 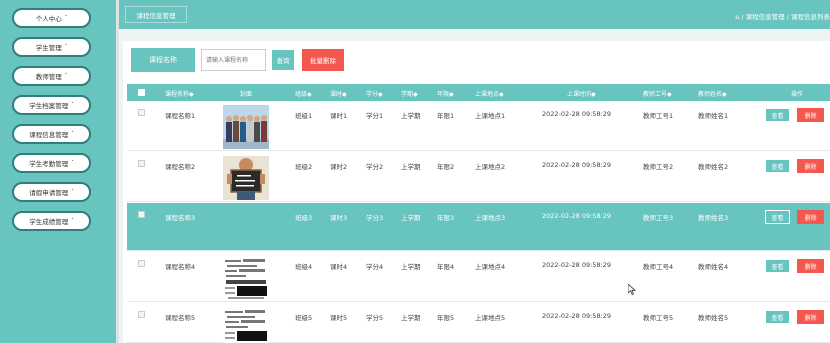 What do you see at coordinates (51, 76) in the screenshot?
I see `sidebar-item-teacher-management: 教师管理 ˅` at bounding box center [51, 76].